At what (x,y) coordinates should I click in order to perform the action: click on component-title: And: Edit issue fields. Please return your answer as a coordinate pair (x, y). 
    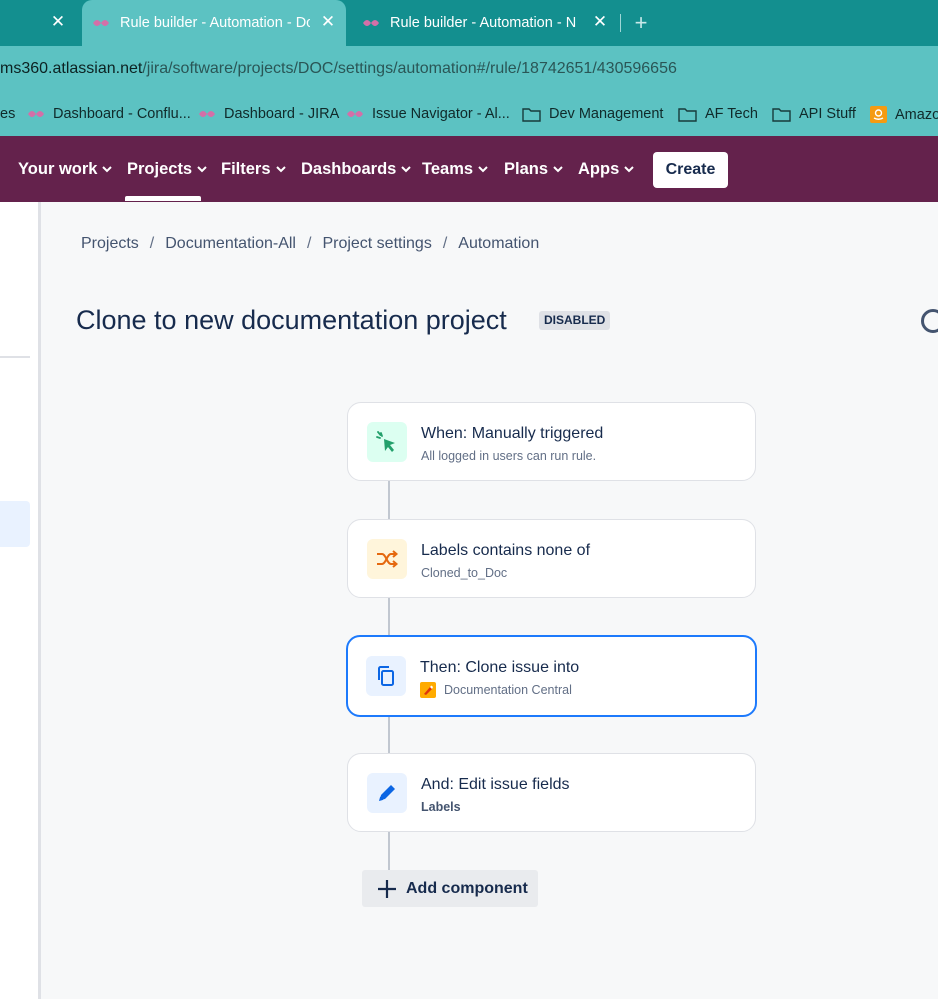
    Looking at the image, I should click on (495, 784).